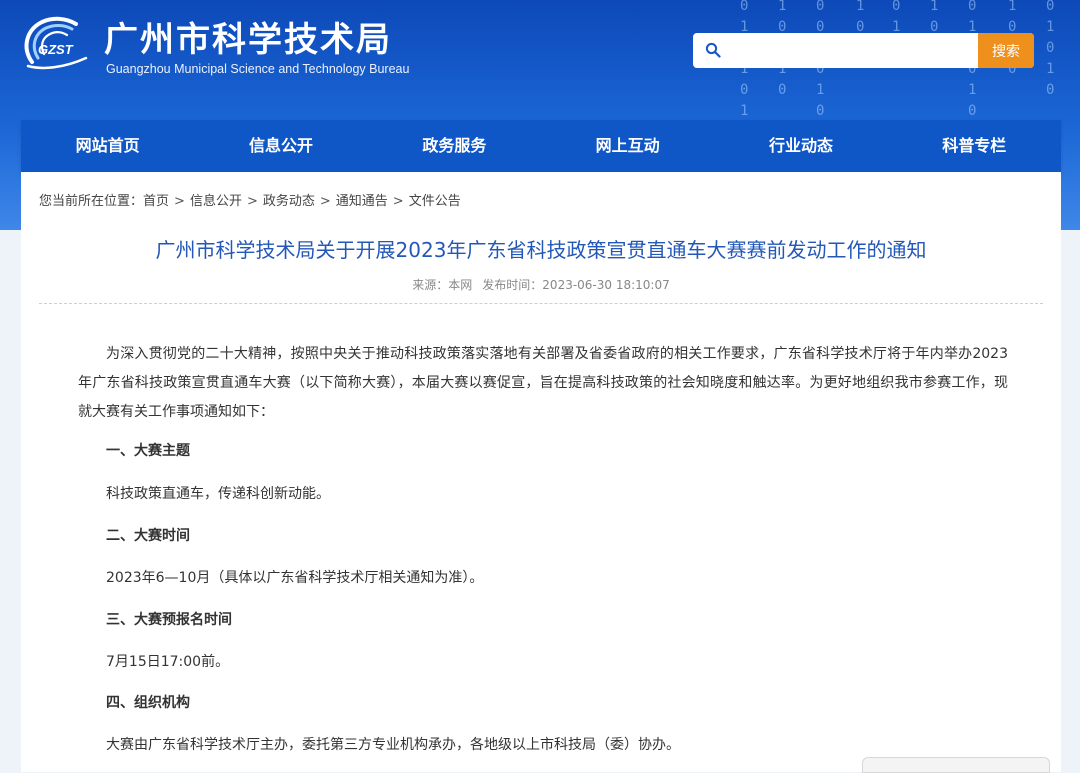  What do you see at coordinates (606, 285) in the screenshot?
I see `publish-time-value: 2023-06-30 18:10:07` at bounding box center [606, 285].